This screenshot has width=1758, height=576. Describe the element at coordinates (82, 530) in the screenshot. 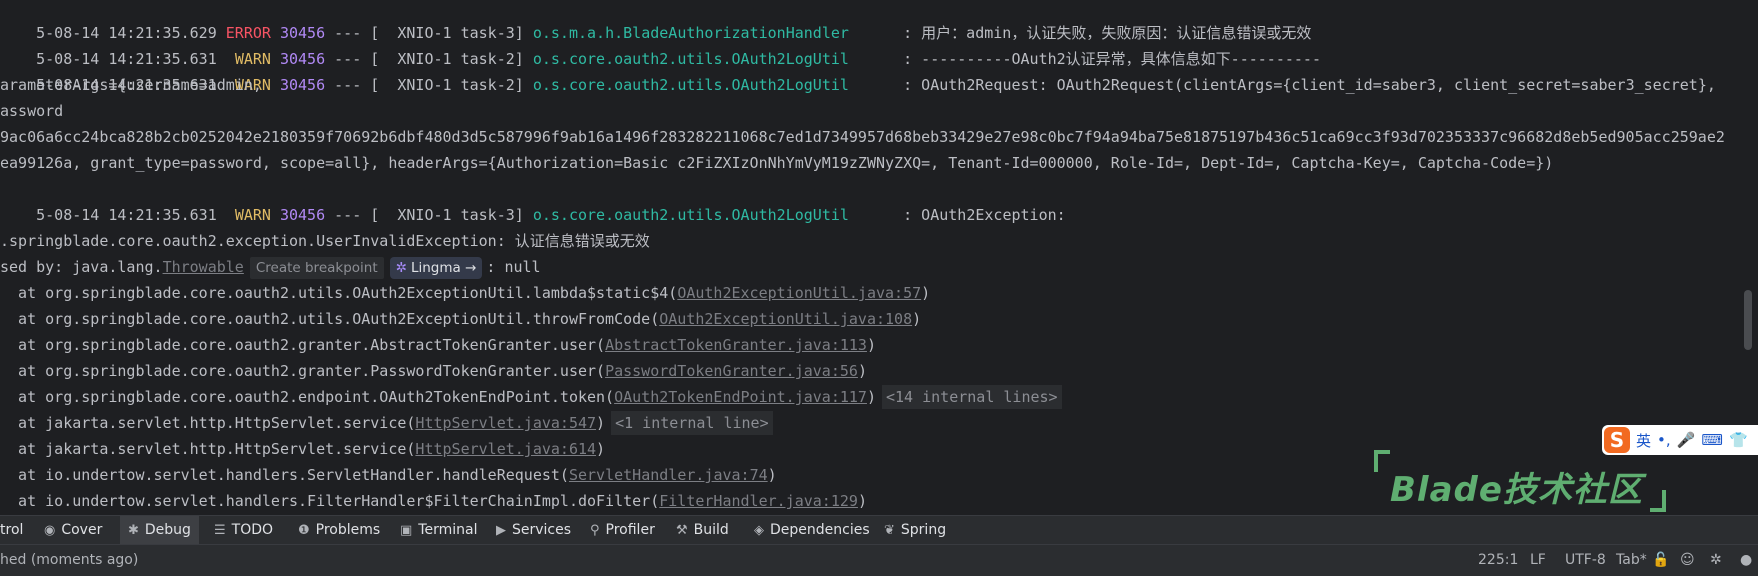

I see `tab-label: Cover` at that location.